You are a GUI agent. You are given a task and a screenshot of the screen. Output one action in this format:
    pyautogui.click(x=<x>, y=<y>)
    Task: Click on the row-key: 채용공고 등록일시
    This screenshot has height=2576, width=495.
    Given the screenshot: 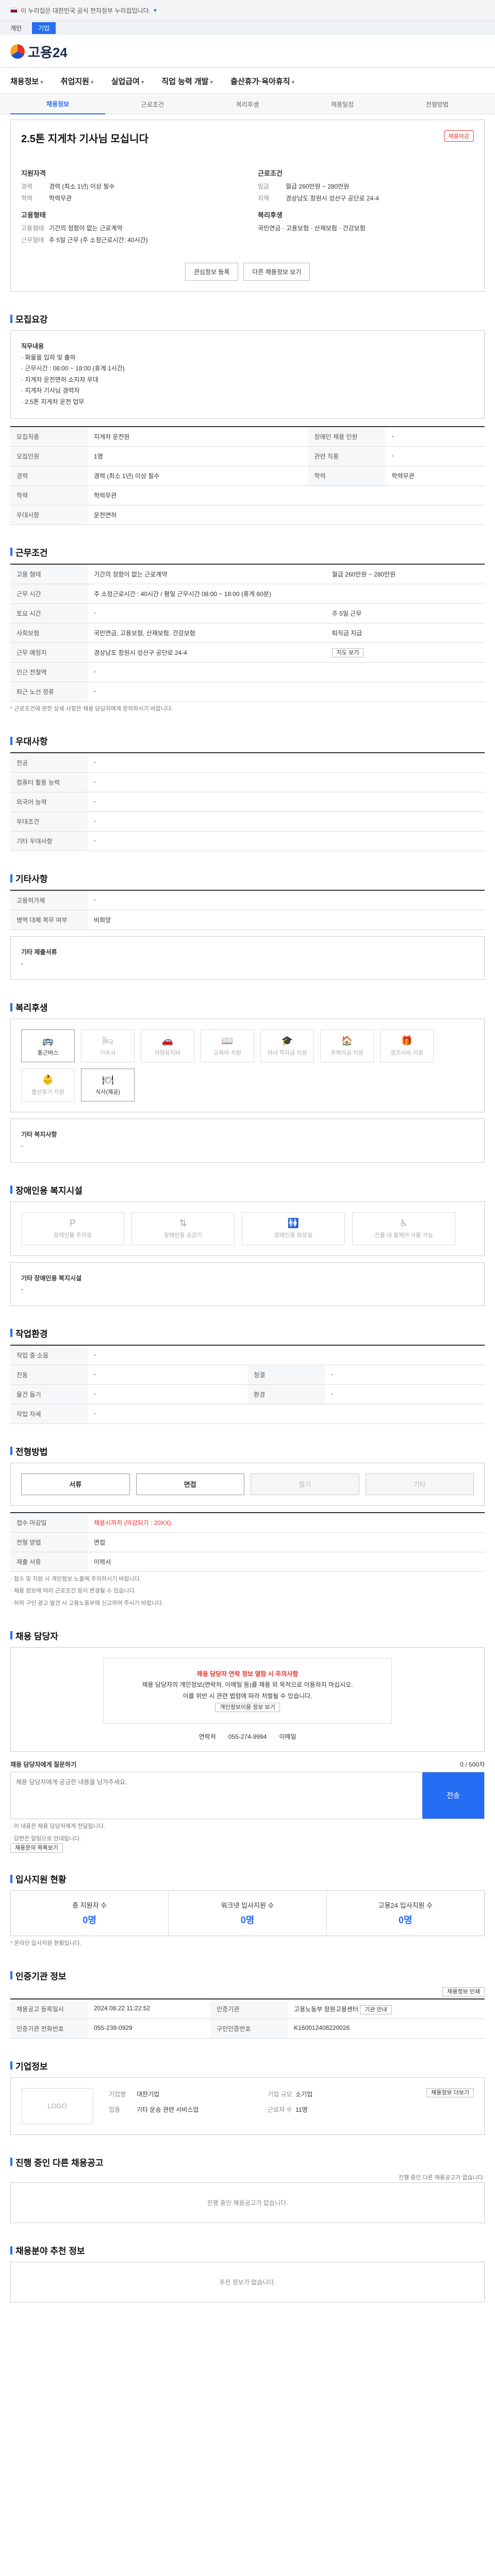 What is the action you would take?
    pyautogui.click(x=49, y=2008)
    